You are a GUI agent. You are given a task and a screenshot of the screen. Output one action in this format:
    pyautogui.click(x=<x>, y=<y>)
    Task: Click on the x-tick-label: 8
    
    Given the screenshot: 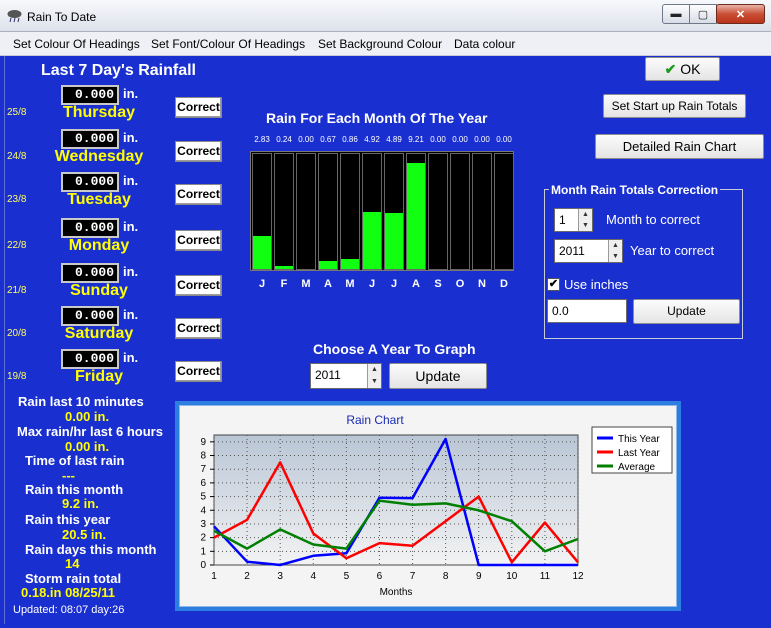 What is the action you would take?
    pyautogui.click(x=446, y=576)
    